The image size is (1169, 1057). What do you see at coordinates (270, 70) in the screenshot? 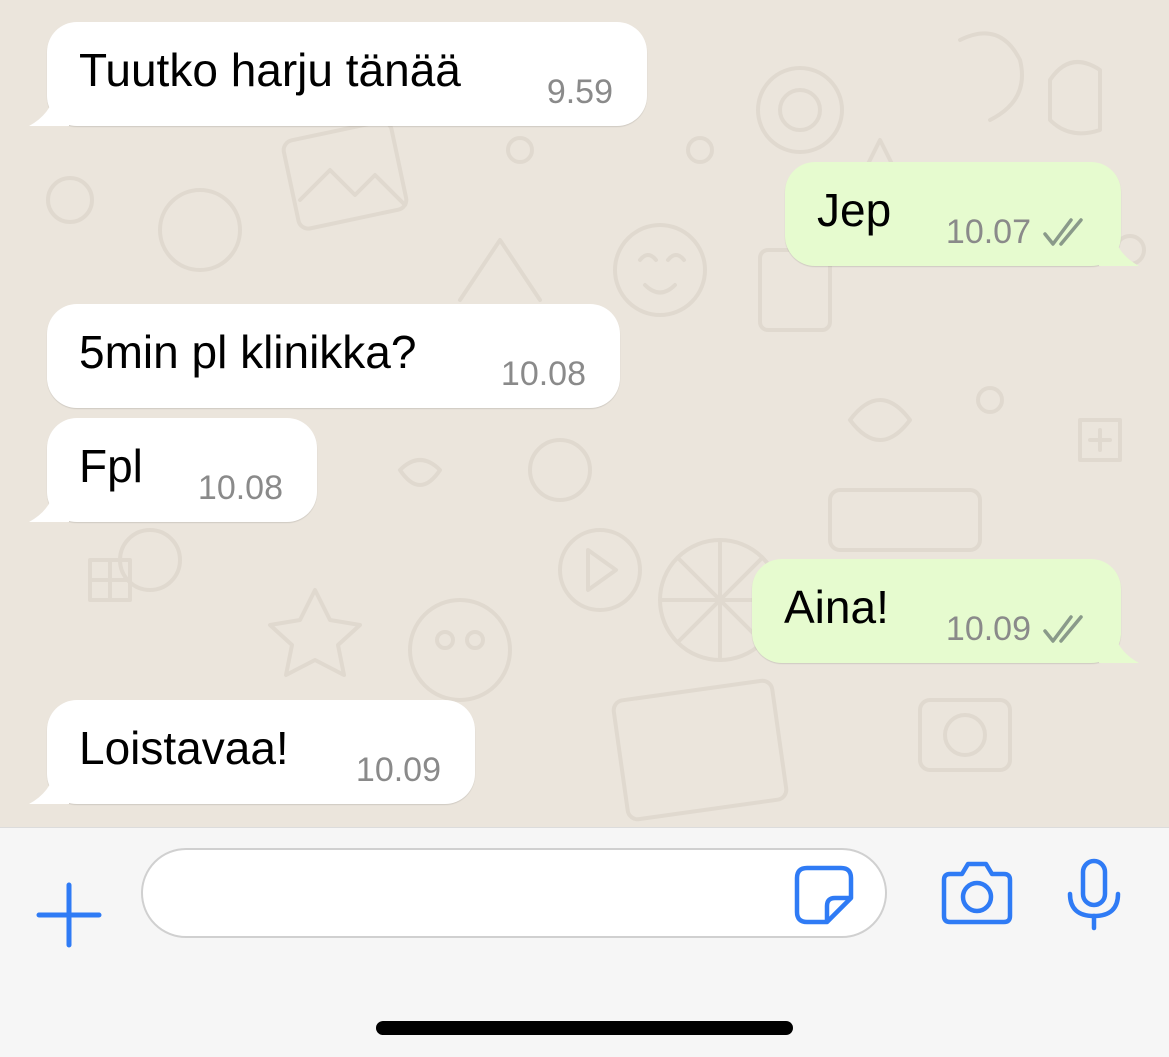
I see `message-text: Tuutko harju tänää` at bounding box center [270, 70].